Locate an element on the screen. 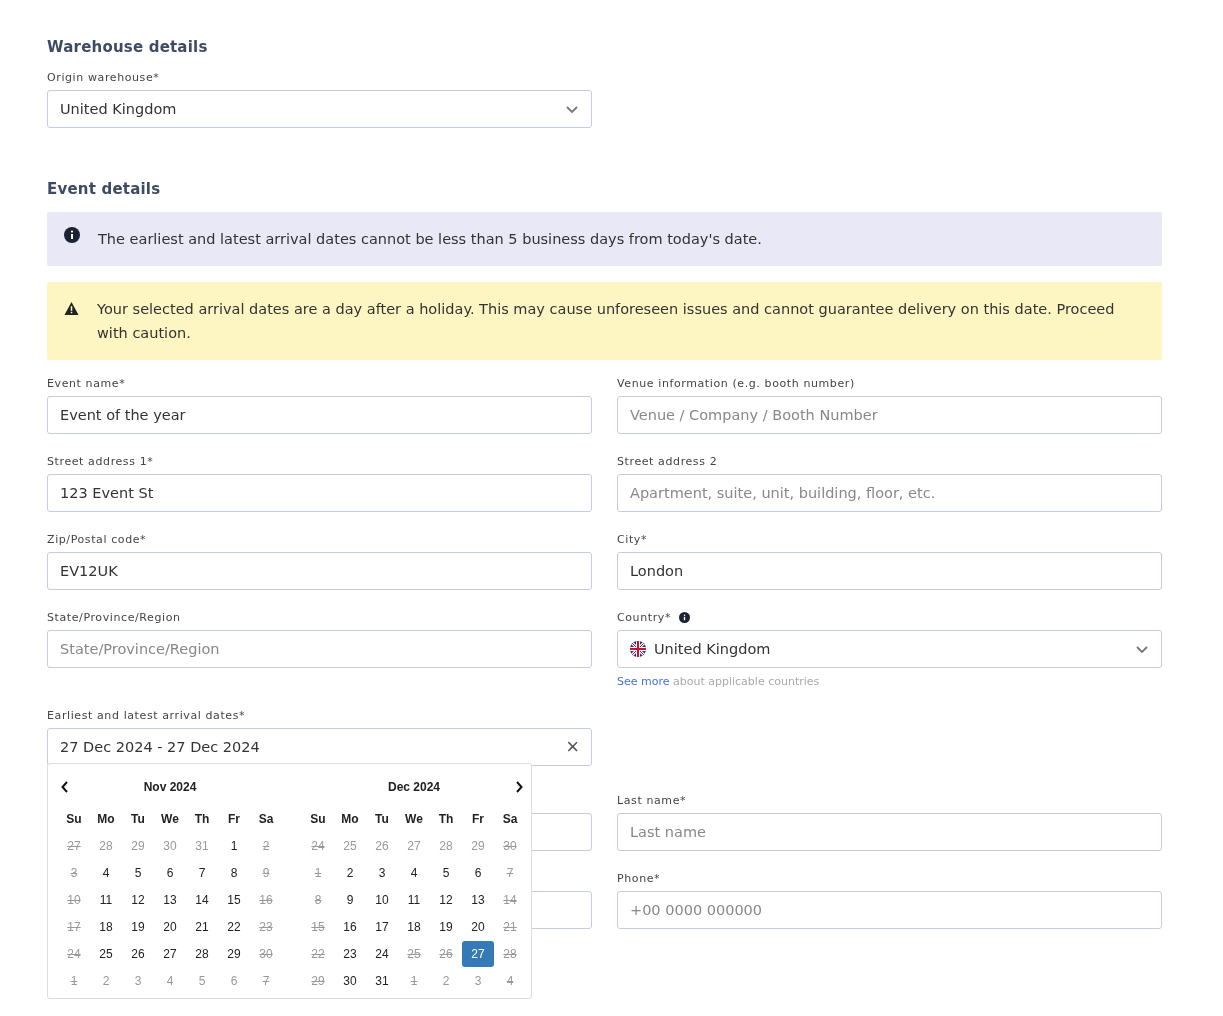 This screenshot has height=1016, width=1223. input-field: Apartment, suite, unit, building, floor, etc. is located at coordinates (889, 493).